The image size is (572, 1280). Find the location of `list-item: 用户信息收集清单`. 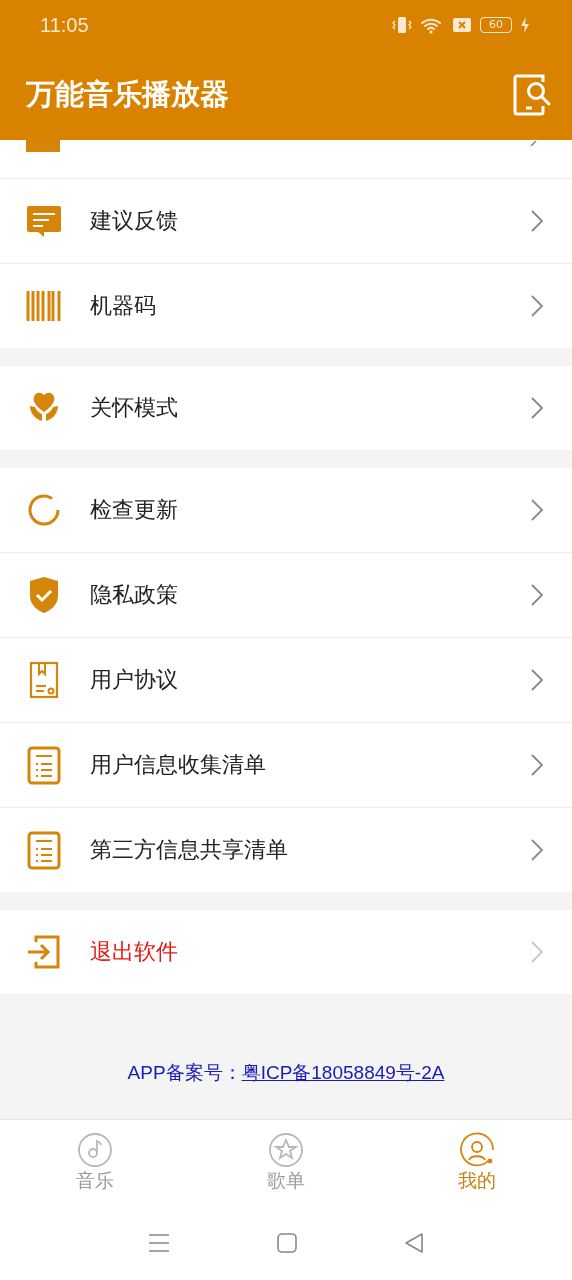

list-item: 用户信息收集清单 is located at coordinates (286, 765).